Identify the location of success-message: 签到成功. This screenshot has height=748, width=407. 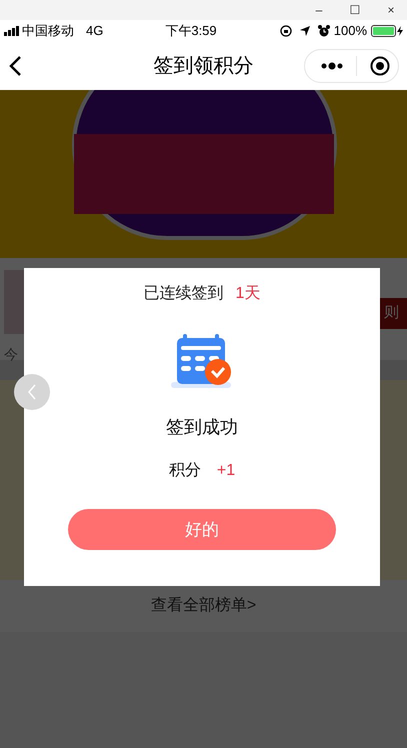
(202, 427).